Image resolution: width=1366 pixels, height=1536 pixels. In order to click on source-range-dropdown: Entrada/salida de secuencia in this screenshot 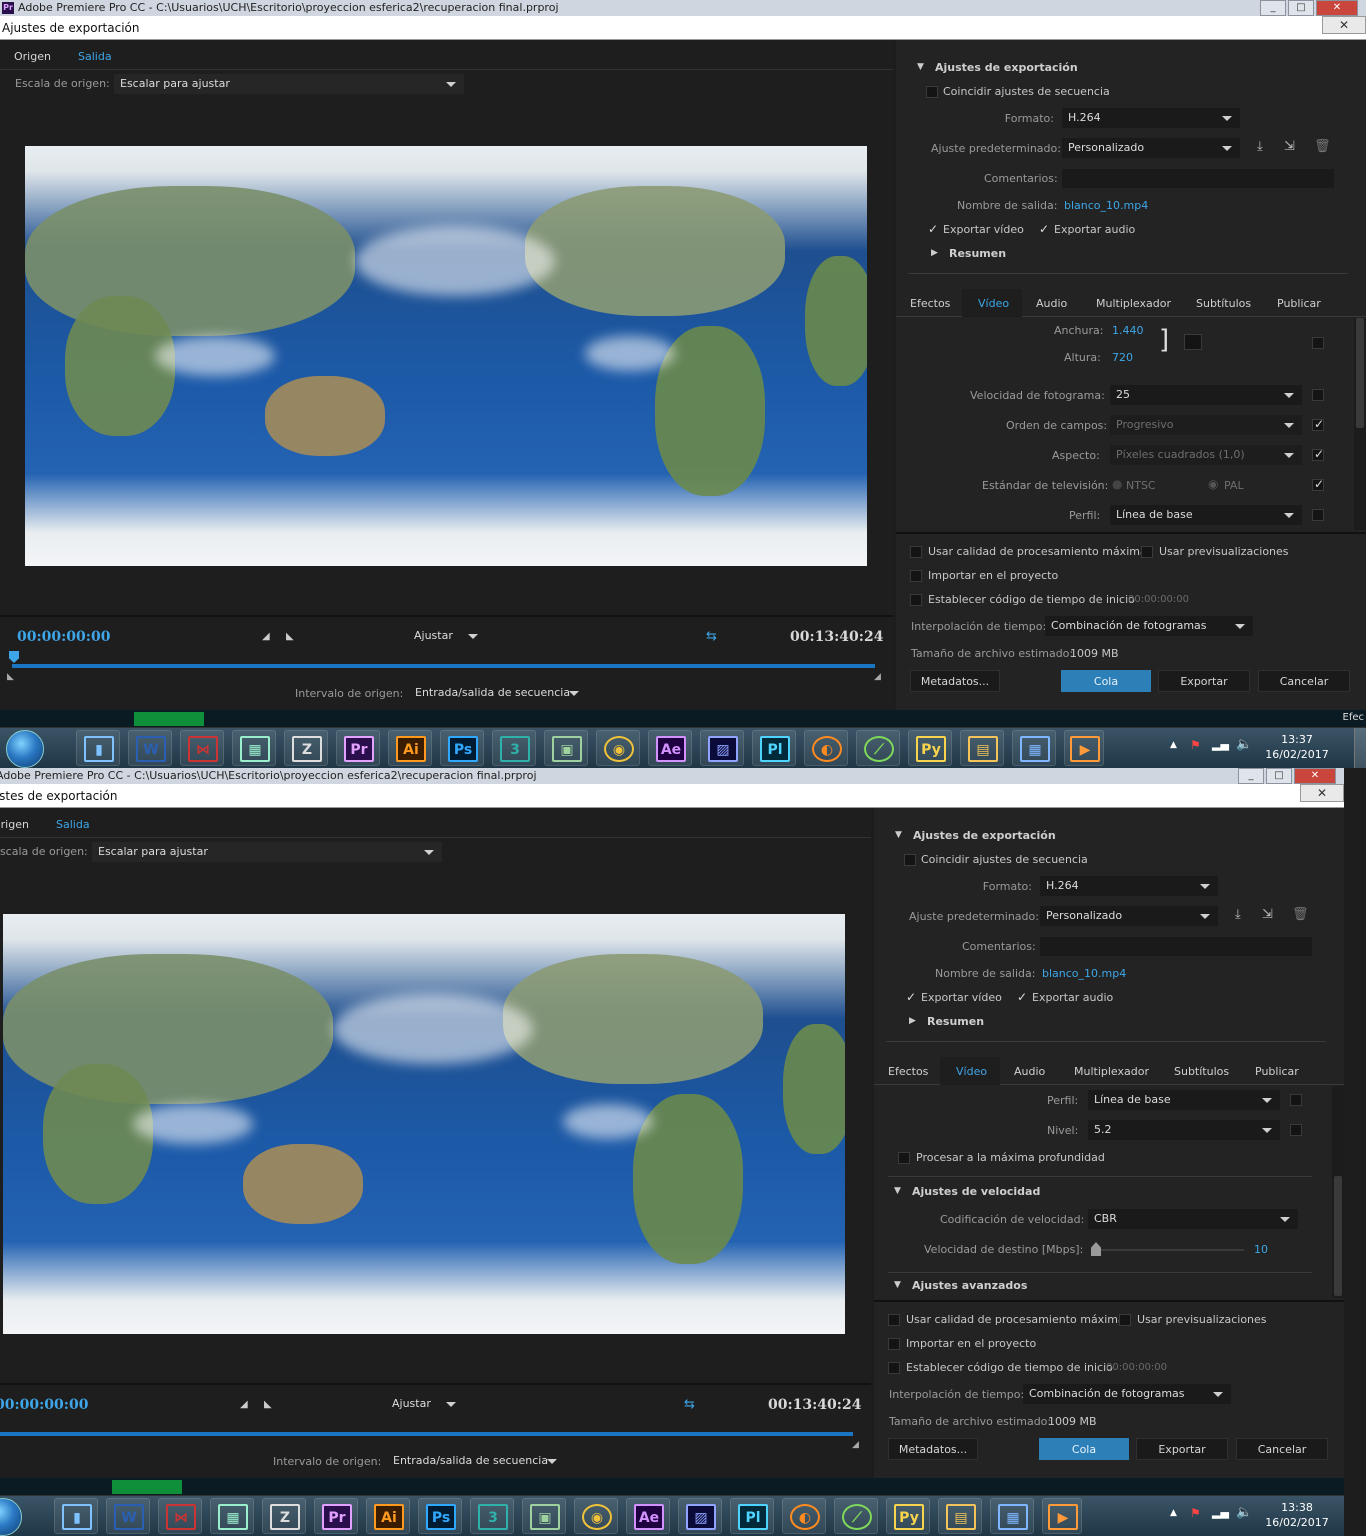, I will do `click(498, 693)`.